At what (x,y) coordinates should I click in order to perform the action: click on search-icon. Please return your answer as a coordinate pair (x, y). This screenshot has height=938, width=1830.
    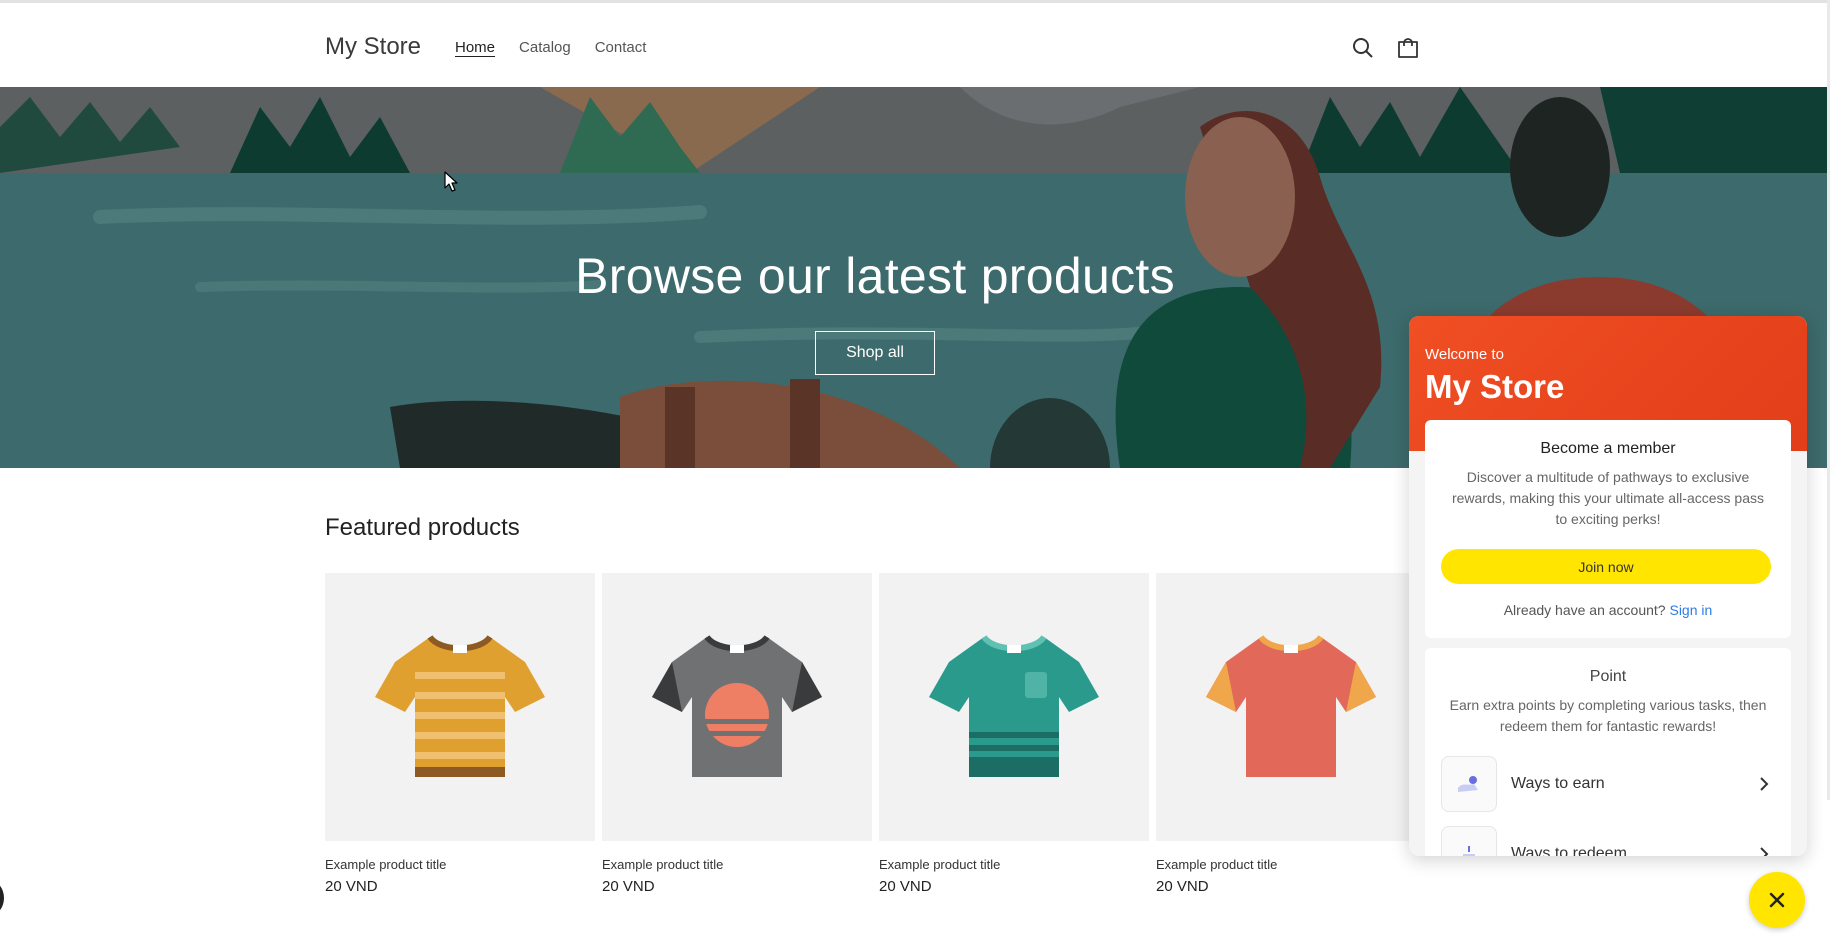
    Looking at the image, I should click on (1363, 48).